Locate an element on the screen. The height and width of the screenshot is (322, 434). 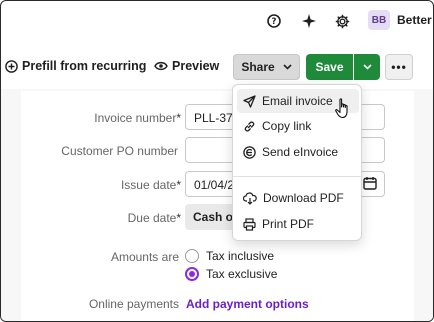
invoice-number-label: Invoice number* is located at coordinates (91, 118).